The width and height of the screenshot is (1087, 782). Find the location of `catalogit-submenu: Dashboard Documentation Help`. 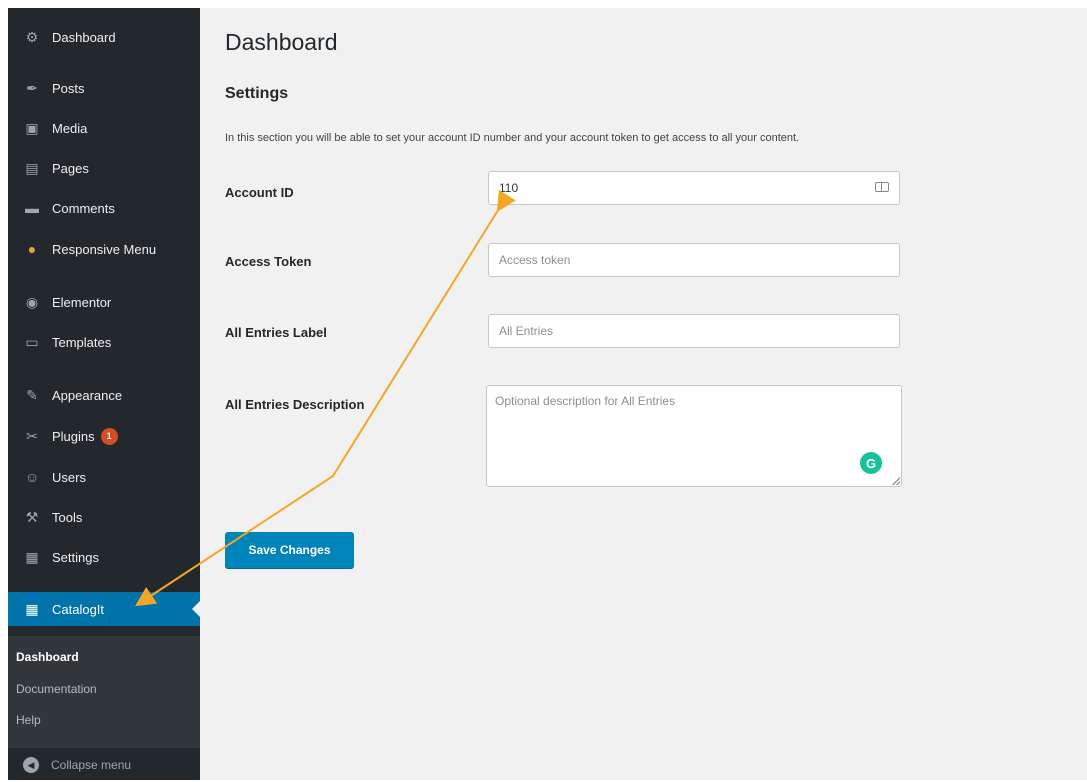

catalogit-submenu: Dashboard Documentation Help is located at coordinates (104, 692).